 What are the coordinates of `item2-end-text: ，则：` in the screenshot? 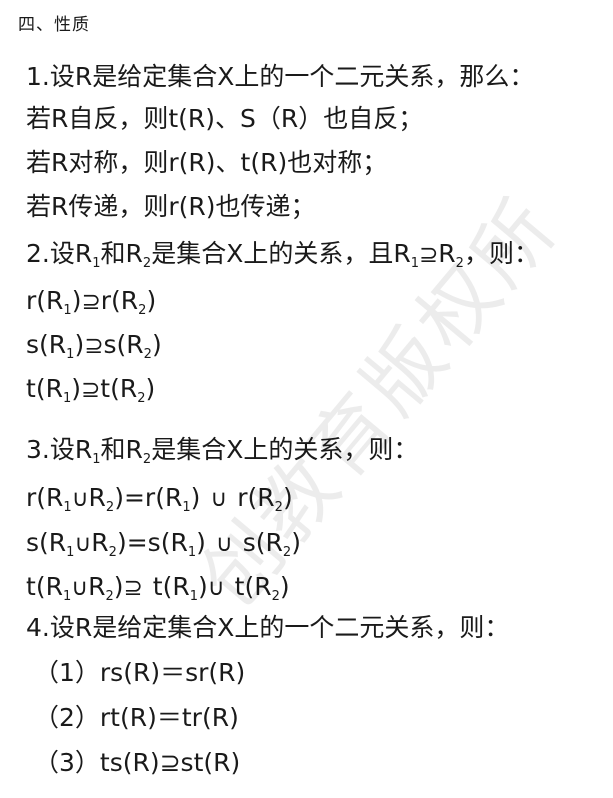 It's located at (501, 253).